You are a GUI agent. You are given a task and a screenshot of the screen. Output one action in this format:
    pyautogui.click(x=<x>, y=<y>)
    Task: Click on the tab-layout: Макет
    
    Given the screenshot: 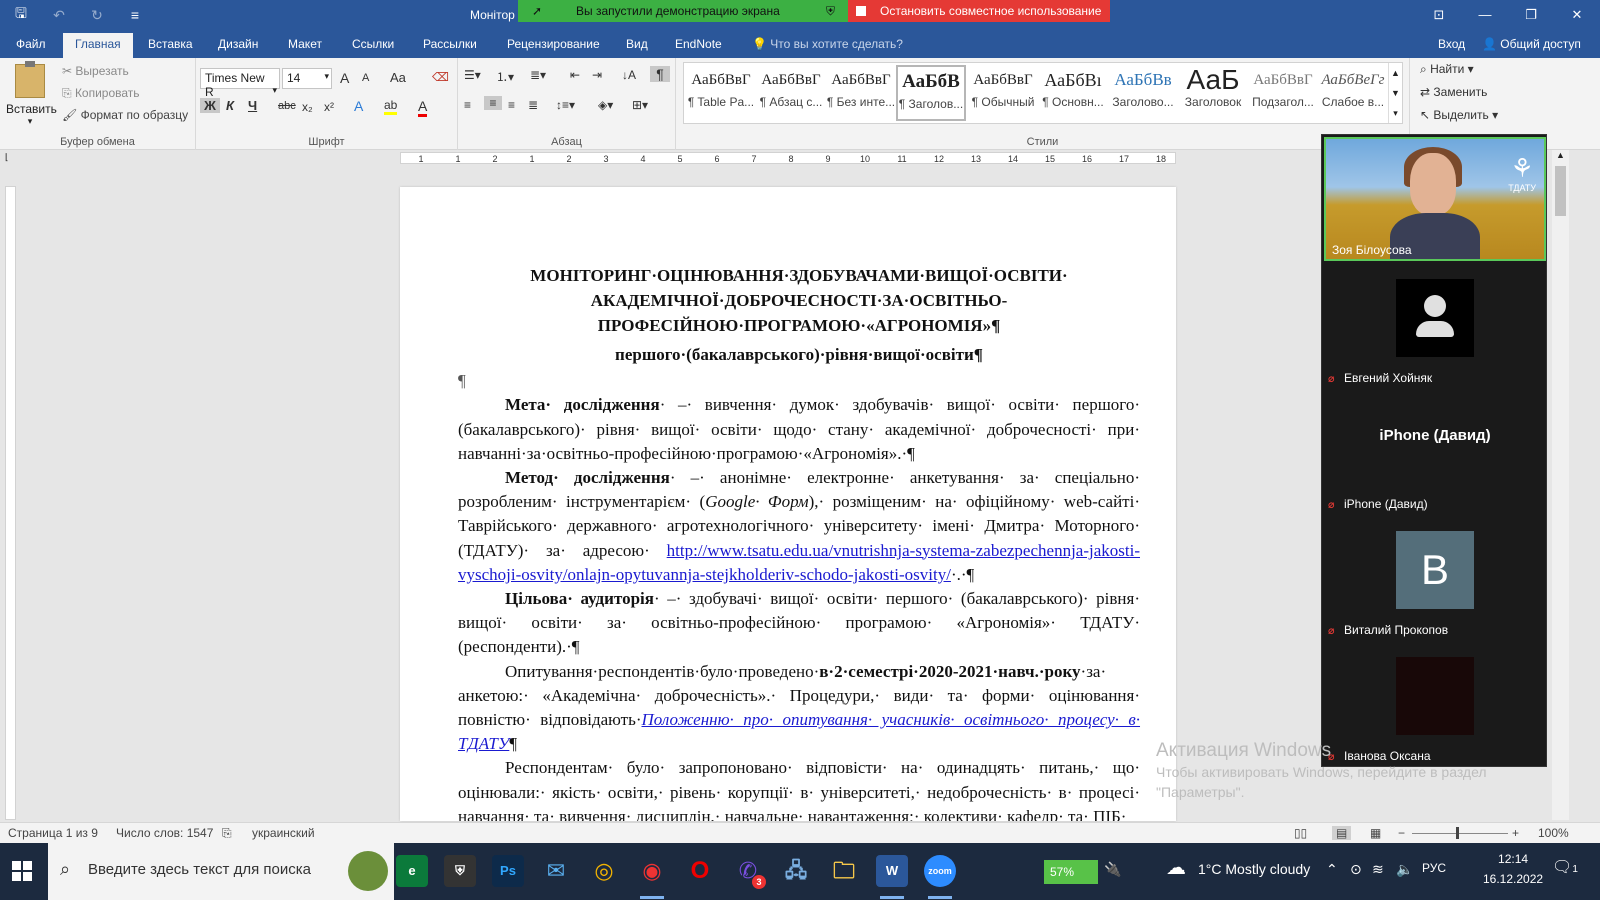 What is the action you would take?
    pyautogui.click(x=305, y=44)
    